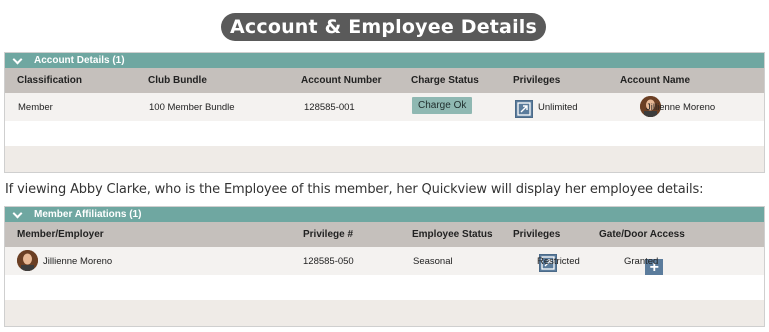 Image resolution: width=769 pixels, height=332 pixels. Describe the element at coordinates (77, 261) in the screenshot. I see `member-employer-value: Jillienne Moreno` at that location.